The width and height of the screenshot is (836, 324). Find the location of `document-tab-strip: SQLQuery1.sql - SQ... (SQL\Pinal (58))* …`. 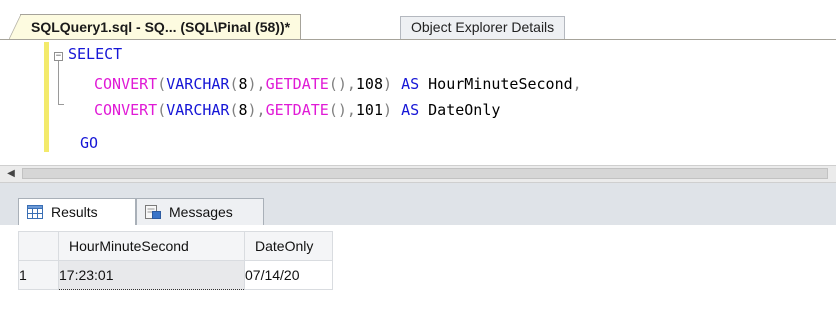

document-tab-strip: SQLQuery1.sql - SQ... (SQL\Pinal (58))* … is located at coordinates (418, 20).